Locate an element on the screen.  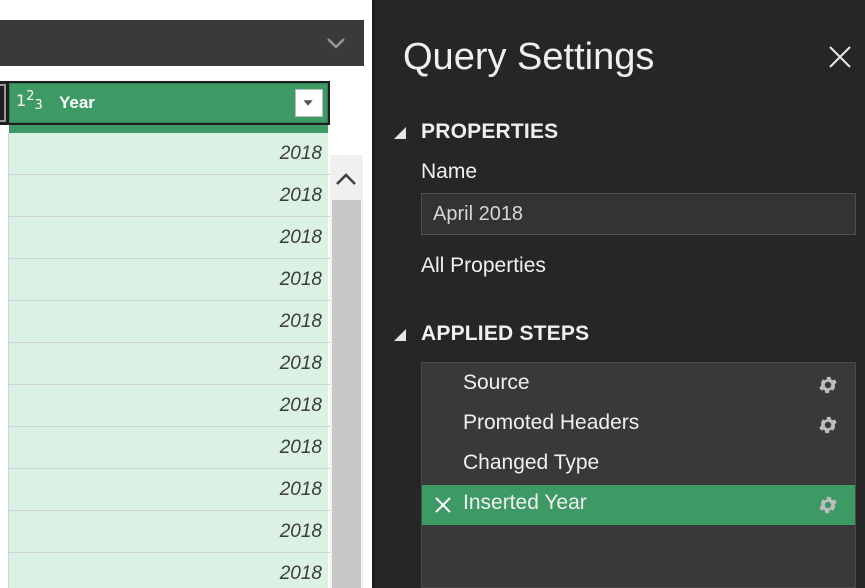
query-name-input is located at coordinates (638, 214).